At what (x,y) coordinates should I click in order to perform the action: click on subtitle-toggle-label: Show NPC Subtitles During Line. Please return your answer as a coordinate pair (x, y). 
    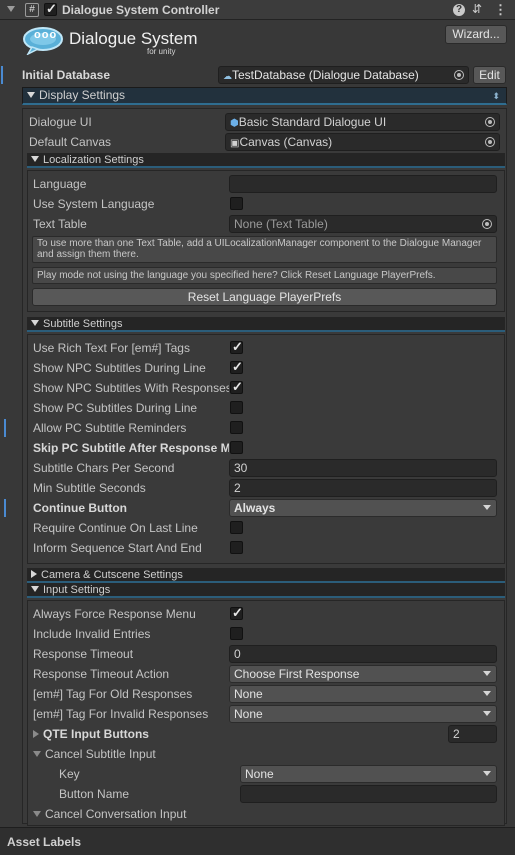
    Looking at the image, I should click on (119, 368).